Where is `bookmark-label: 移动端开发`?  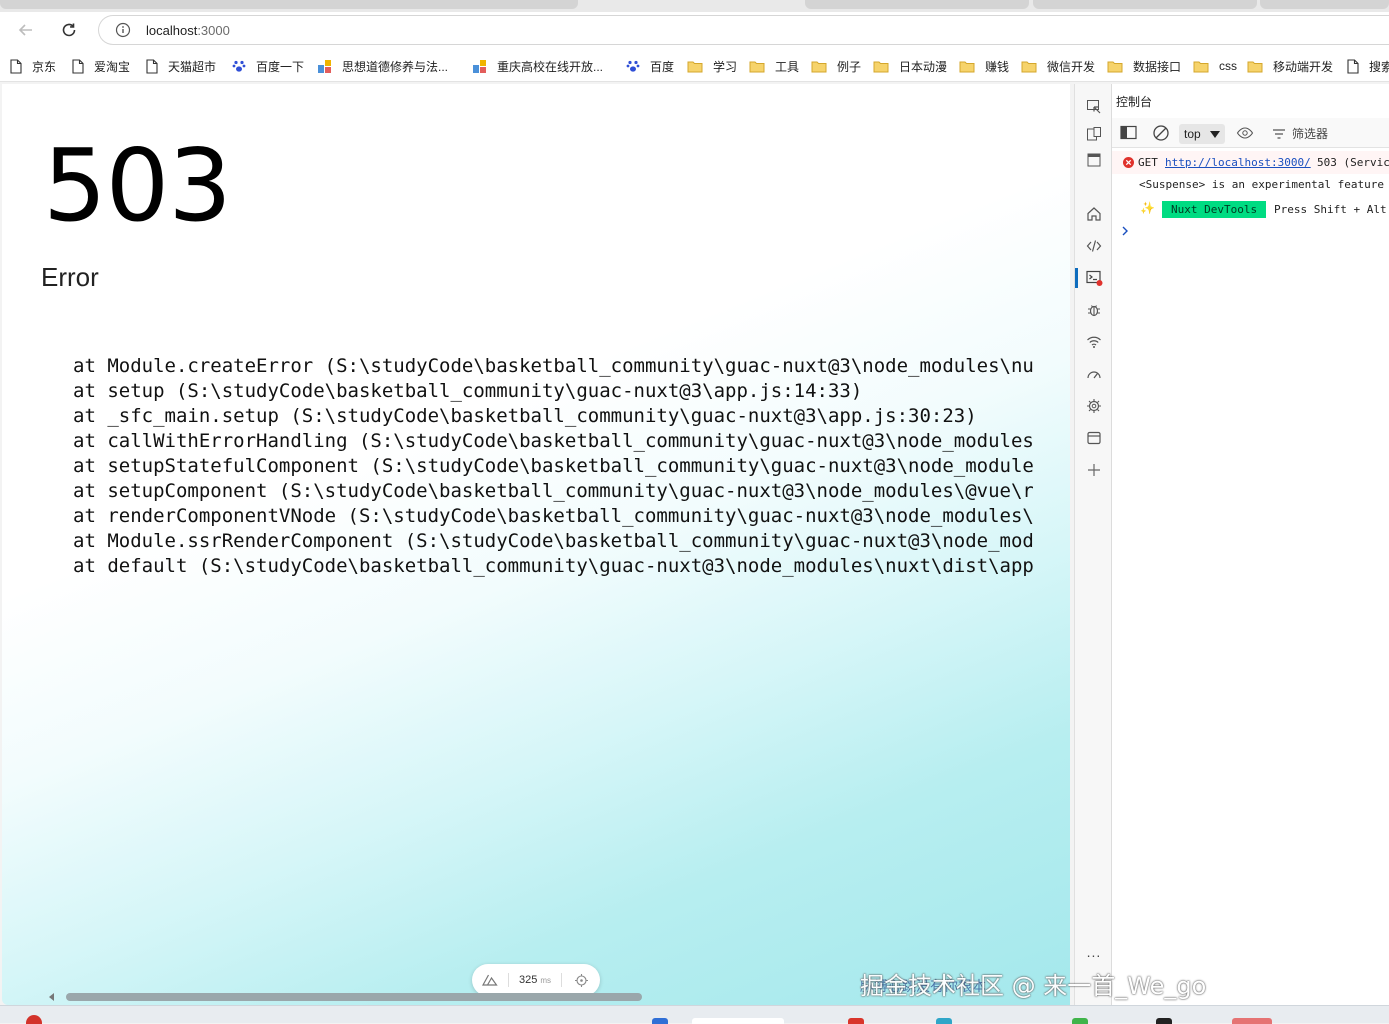
bookmark-label: 移动端开发 is located at coordinates (1303, 66).